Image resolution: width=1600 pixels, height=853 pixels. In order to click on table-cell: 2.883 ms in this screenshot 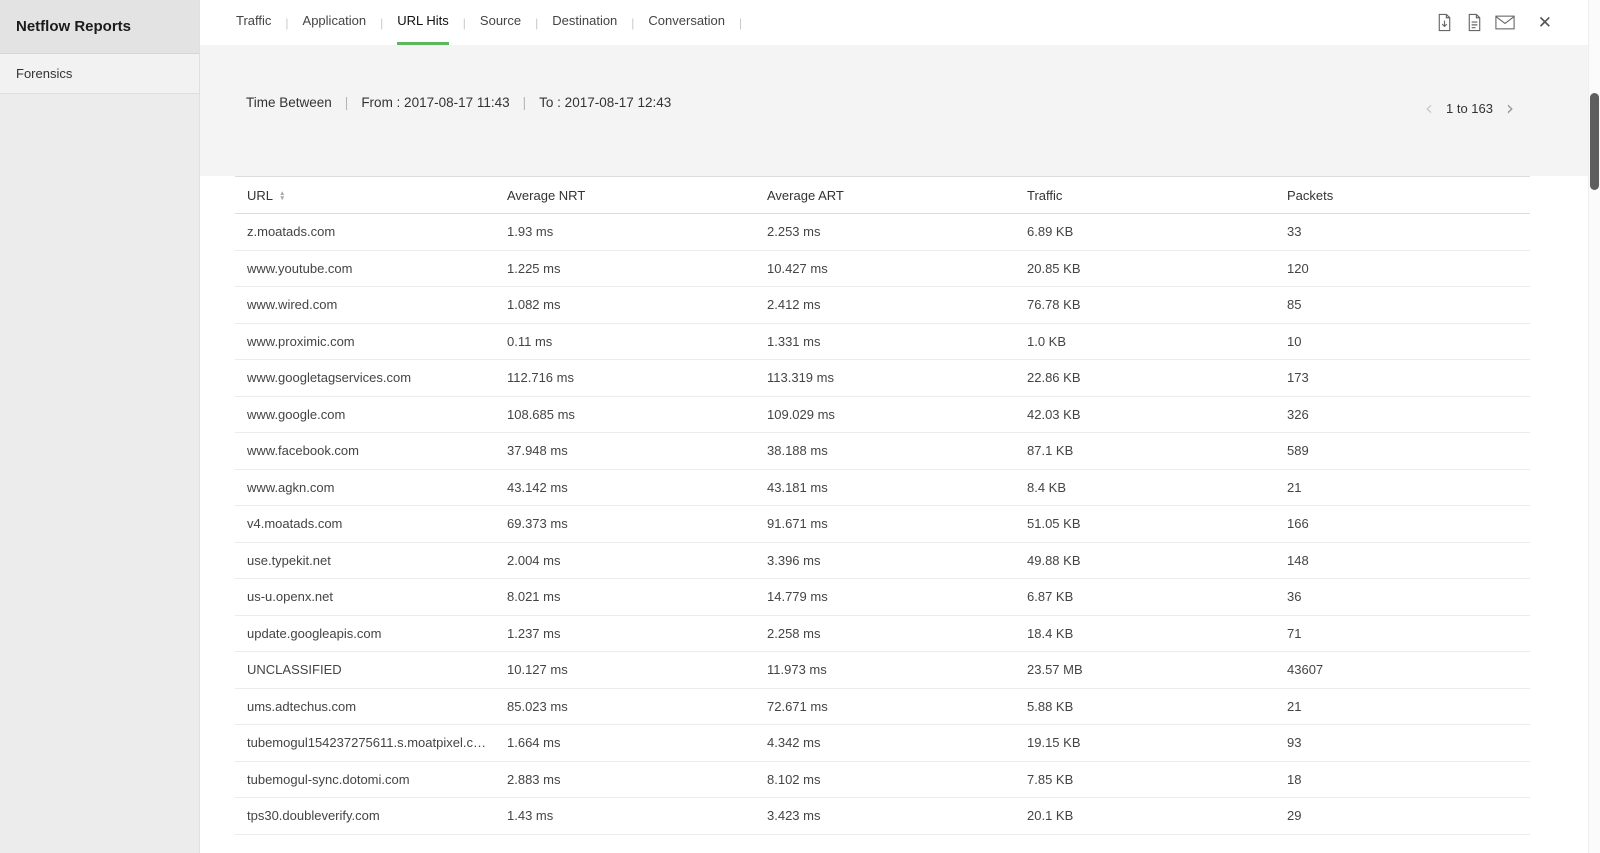, I will do `click(625, 779)`.